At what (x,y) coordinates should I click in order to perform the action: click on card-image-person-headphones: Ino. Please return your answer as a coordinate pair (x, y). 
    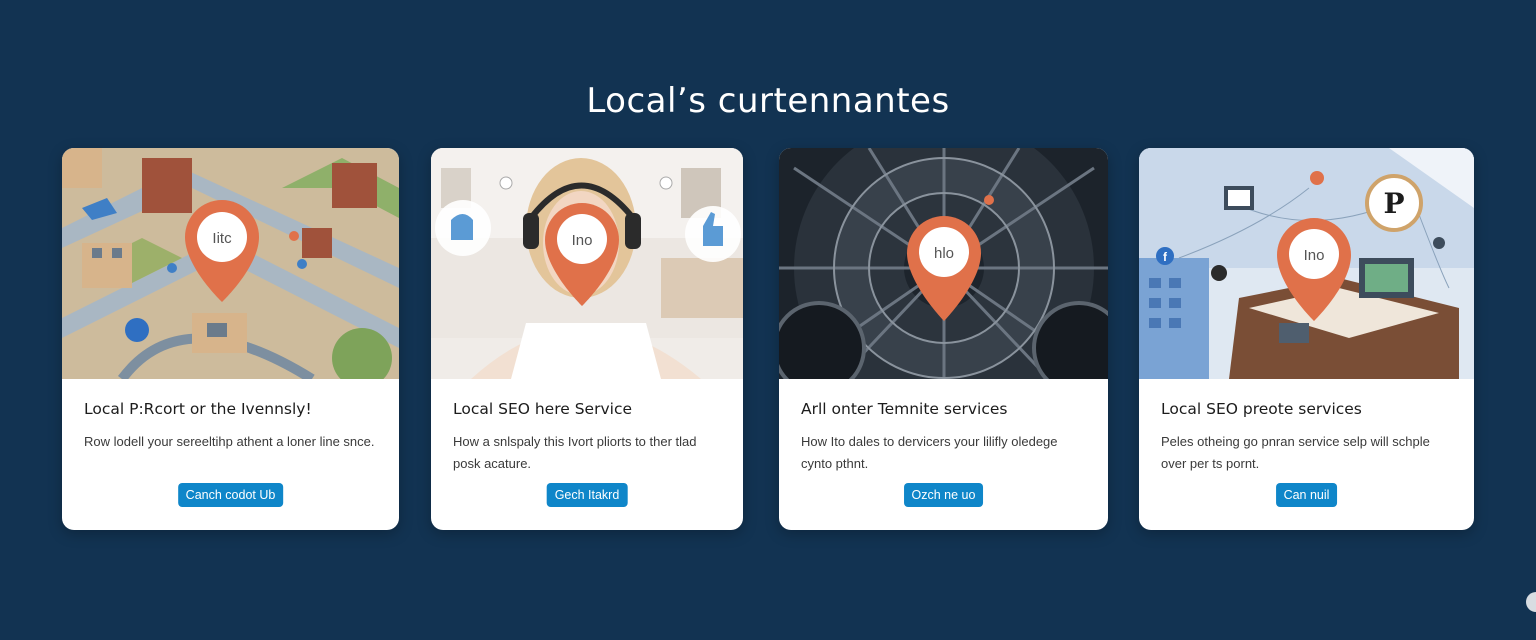
    Looking at the image, I should click on (587, 263).